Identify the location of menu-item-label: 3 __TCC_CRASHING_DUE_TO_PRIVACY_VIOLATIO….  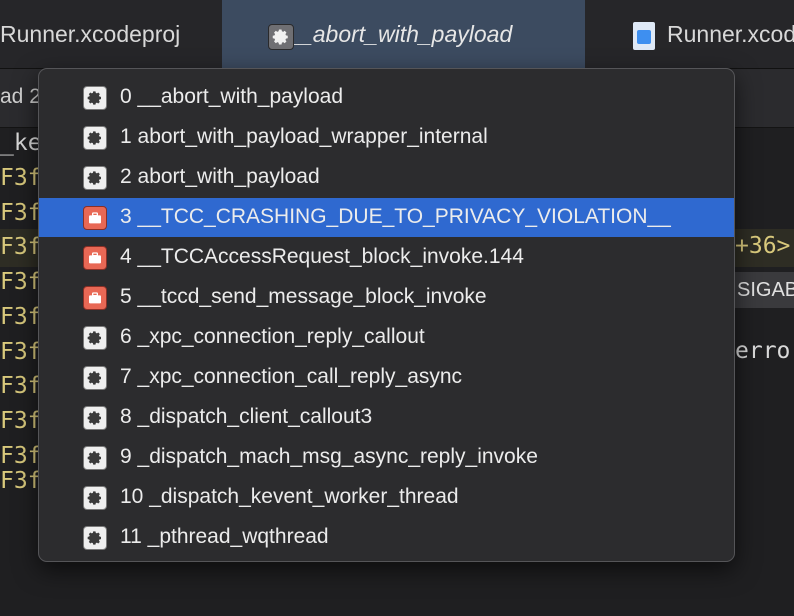
(395, 216).